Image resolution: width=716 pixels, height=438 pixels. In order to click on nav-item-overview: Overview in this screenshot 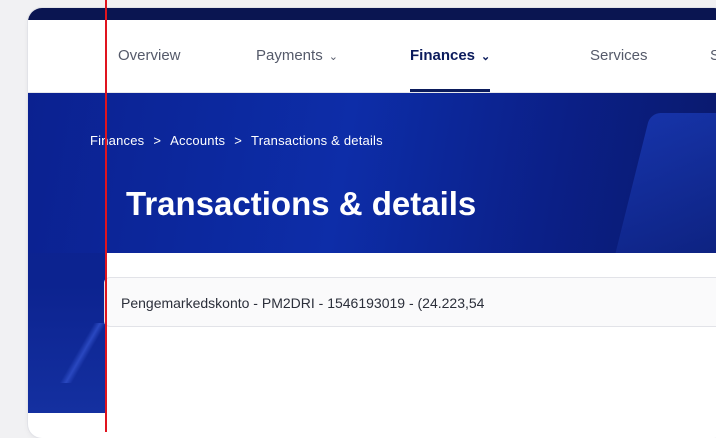, I will do `click(149, 56)`.